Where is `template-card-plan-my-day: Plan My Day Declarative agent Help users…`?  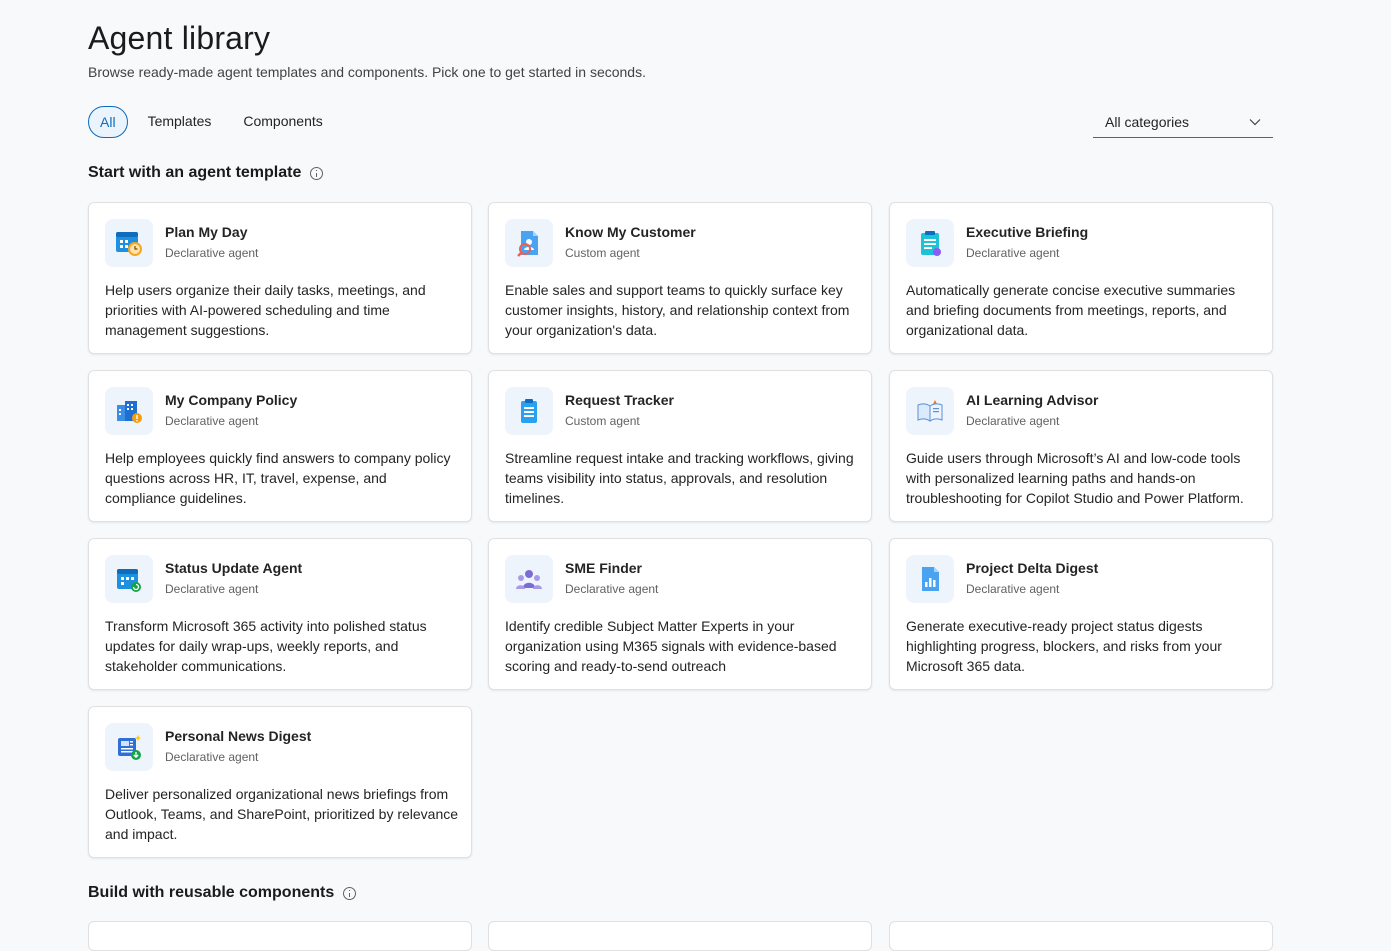
template-card-plan-my-day: Plan My Day Declarative agent Help users… is located at coordinates (280, 278).